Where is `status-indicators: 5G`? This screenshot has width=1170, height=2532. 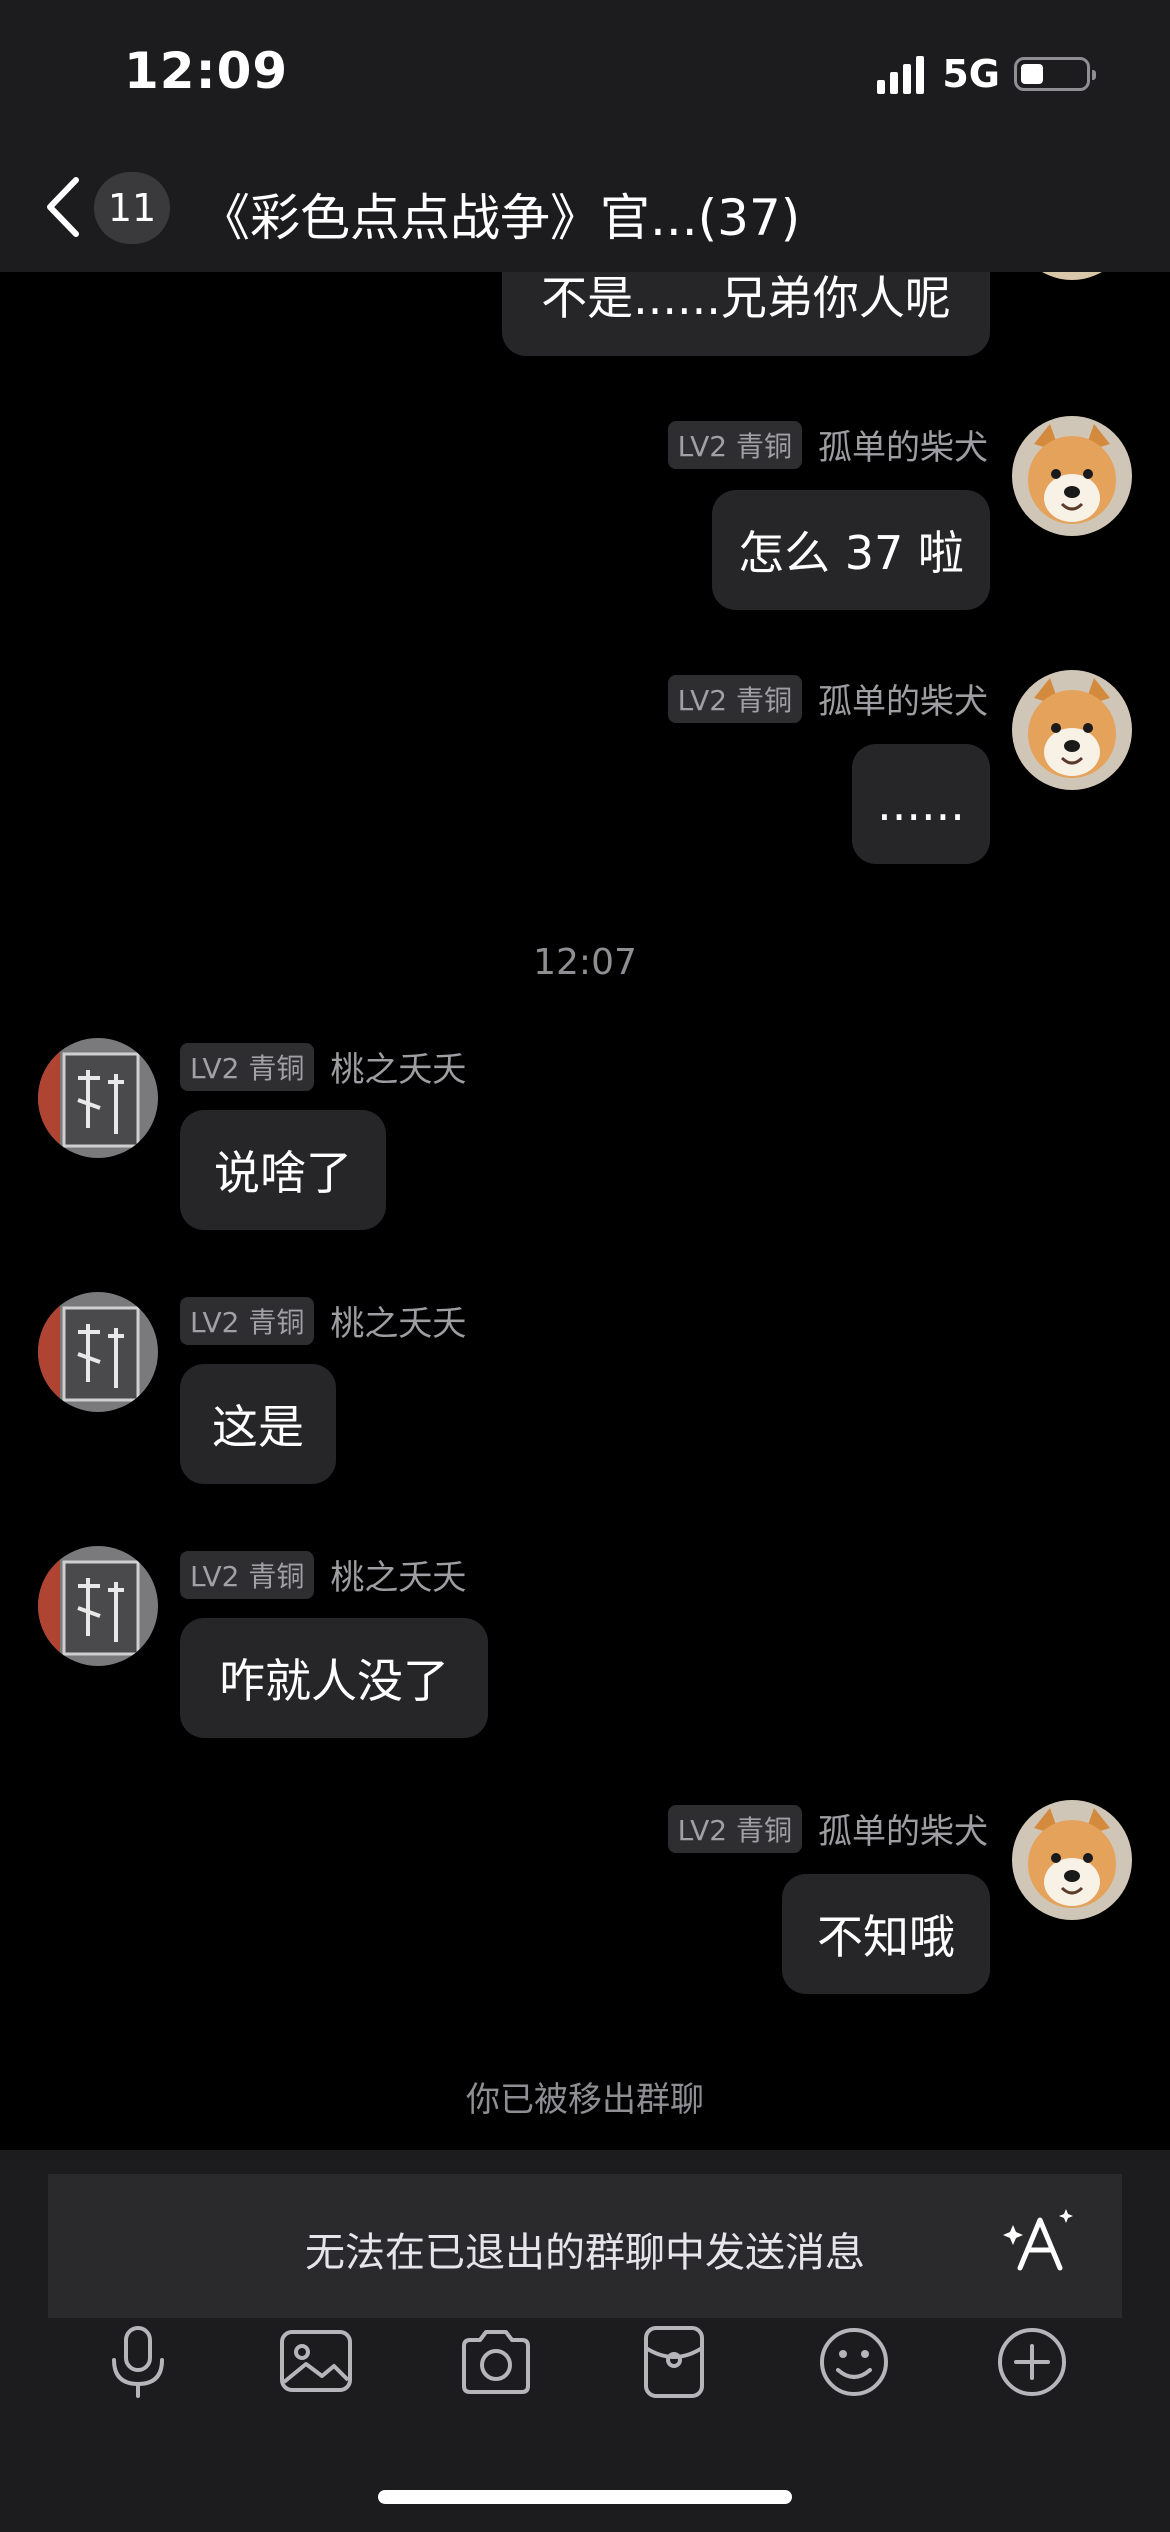
status-indicators: 5G is located at coordinates (986, 74).